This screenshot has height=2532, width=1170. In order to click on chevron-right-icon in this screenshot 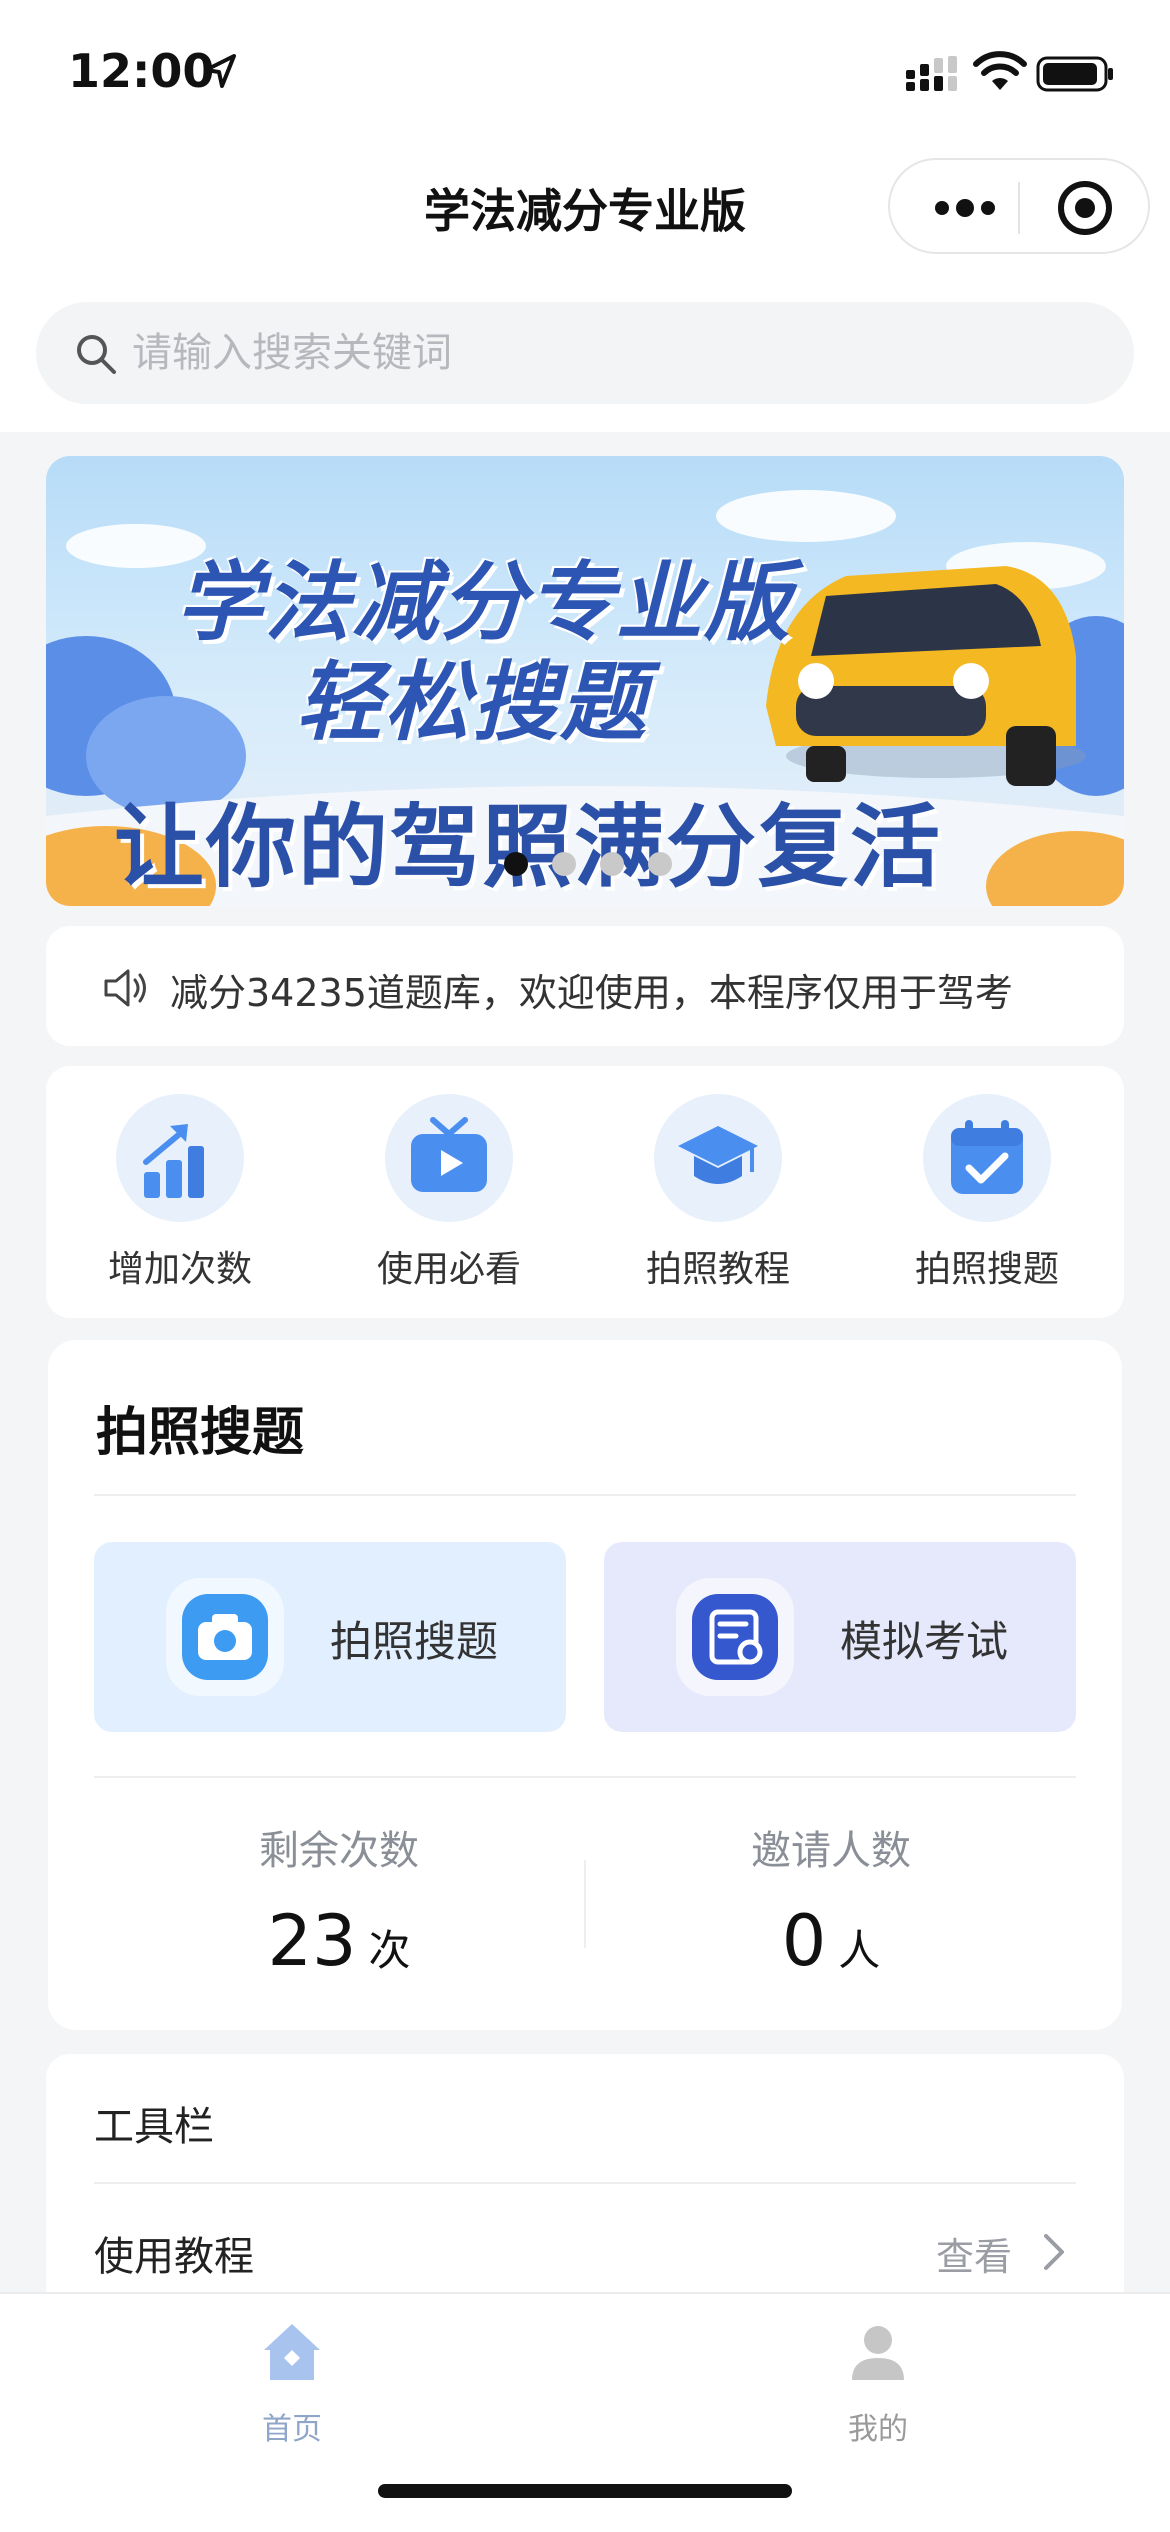, I will do `click(1054, 2252)`.